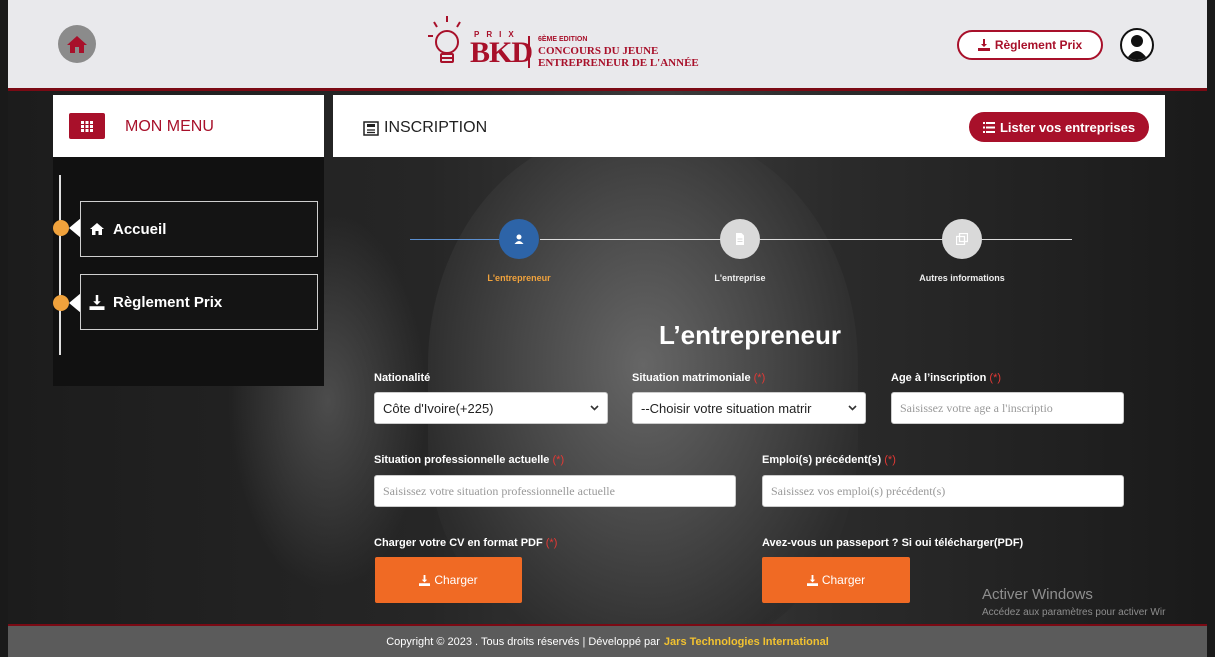  What do you see at coordinates (746, 642) in the screenshot?
I see `footer-company-link: Jars Technologies International` at bounding box center [746, 642].